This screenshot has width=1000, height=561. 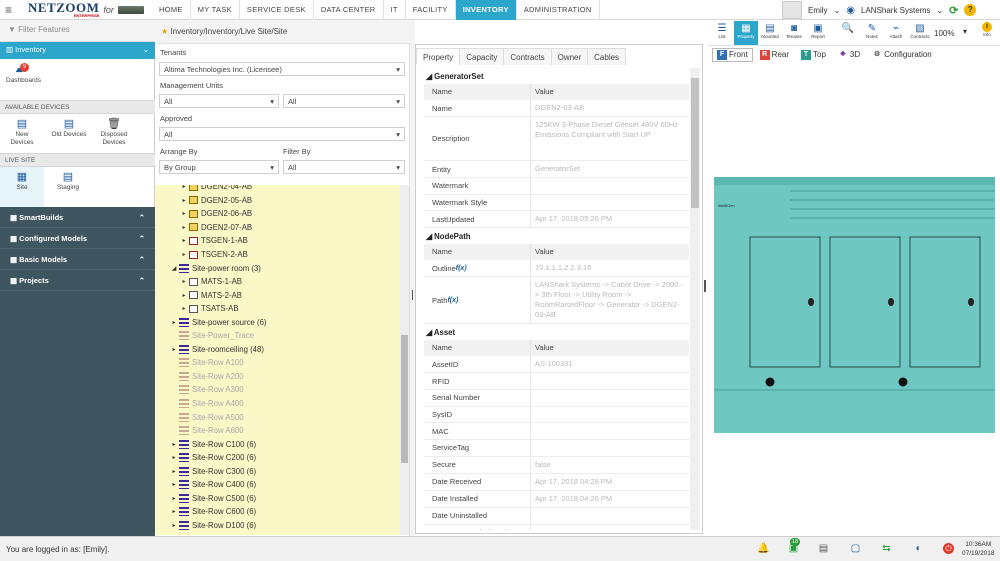 I want to click on property-row: RFID, so click(x=556, y=382).